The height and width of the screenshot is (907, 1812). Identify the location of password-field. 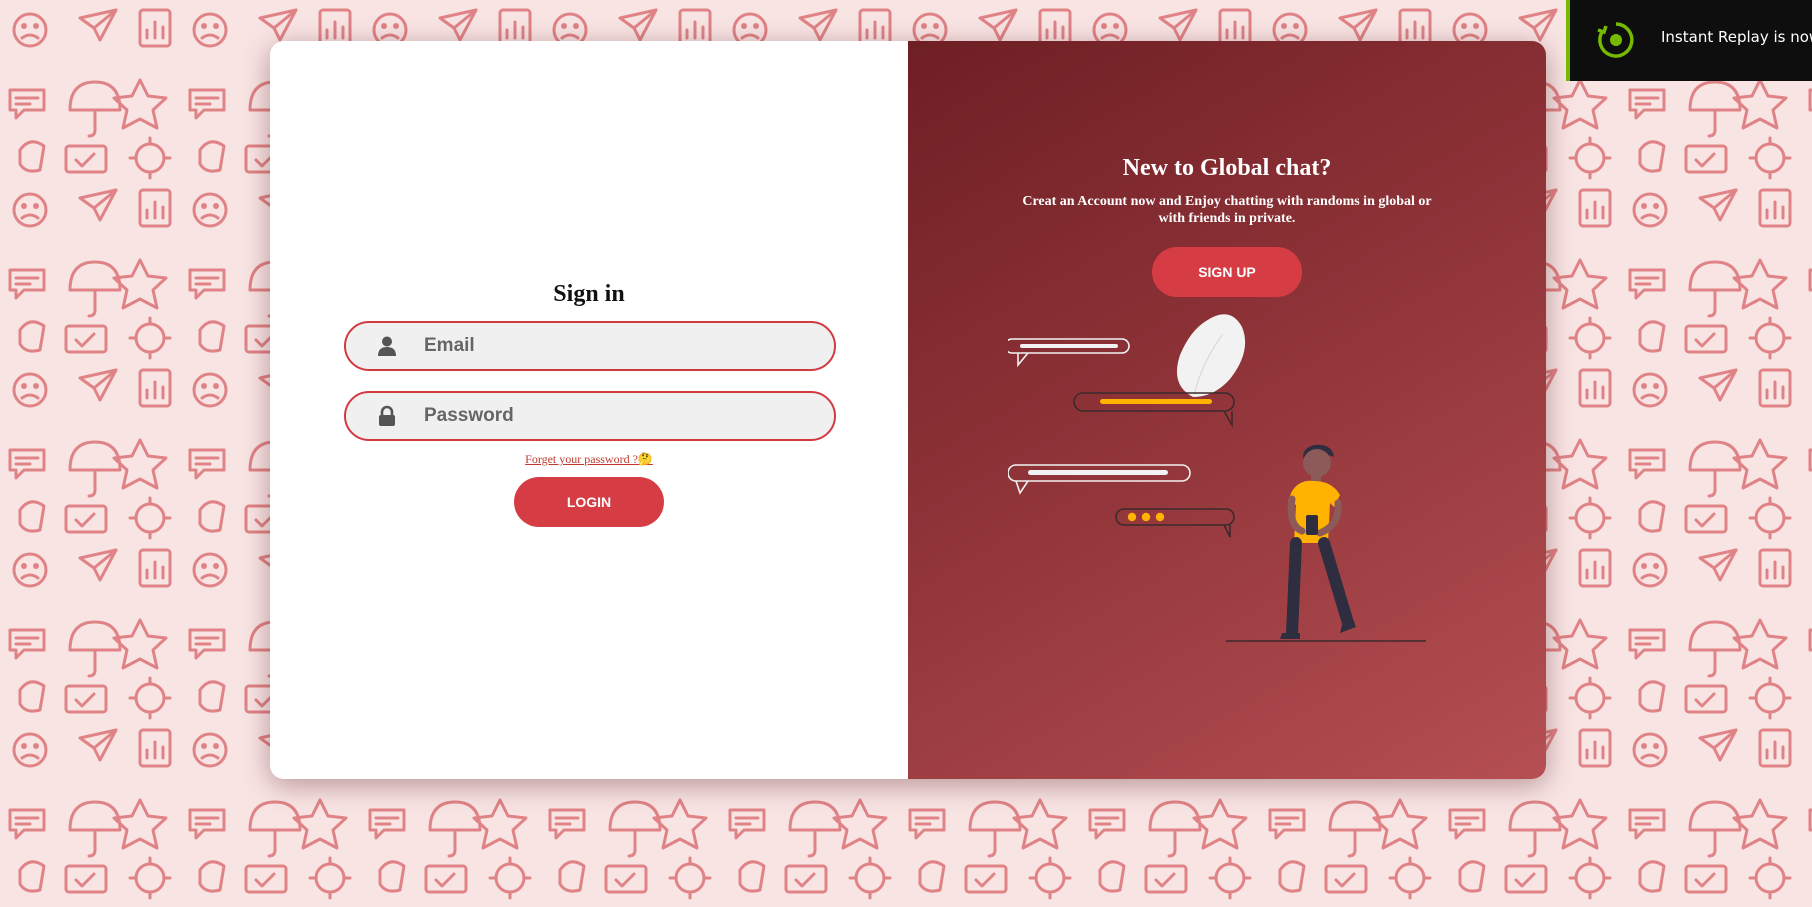
(590, 416).